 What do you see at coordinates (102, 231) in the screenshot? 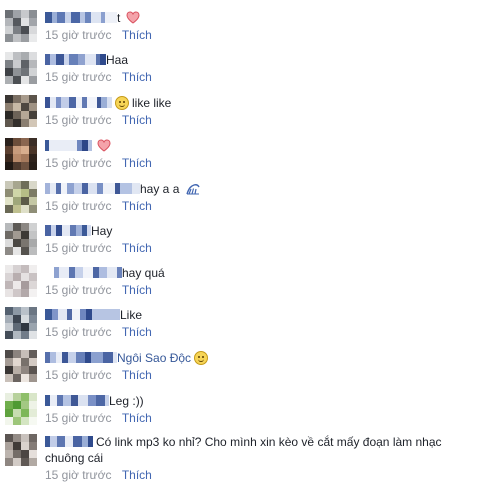
I see `comment-message: Hay` at bounding box center [102, 231].